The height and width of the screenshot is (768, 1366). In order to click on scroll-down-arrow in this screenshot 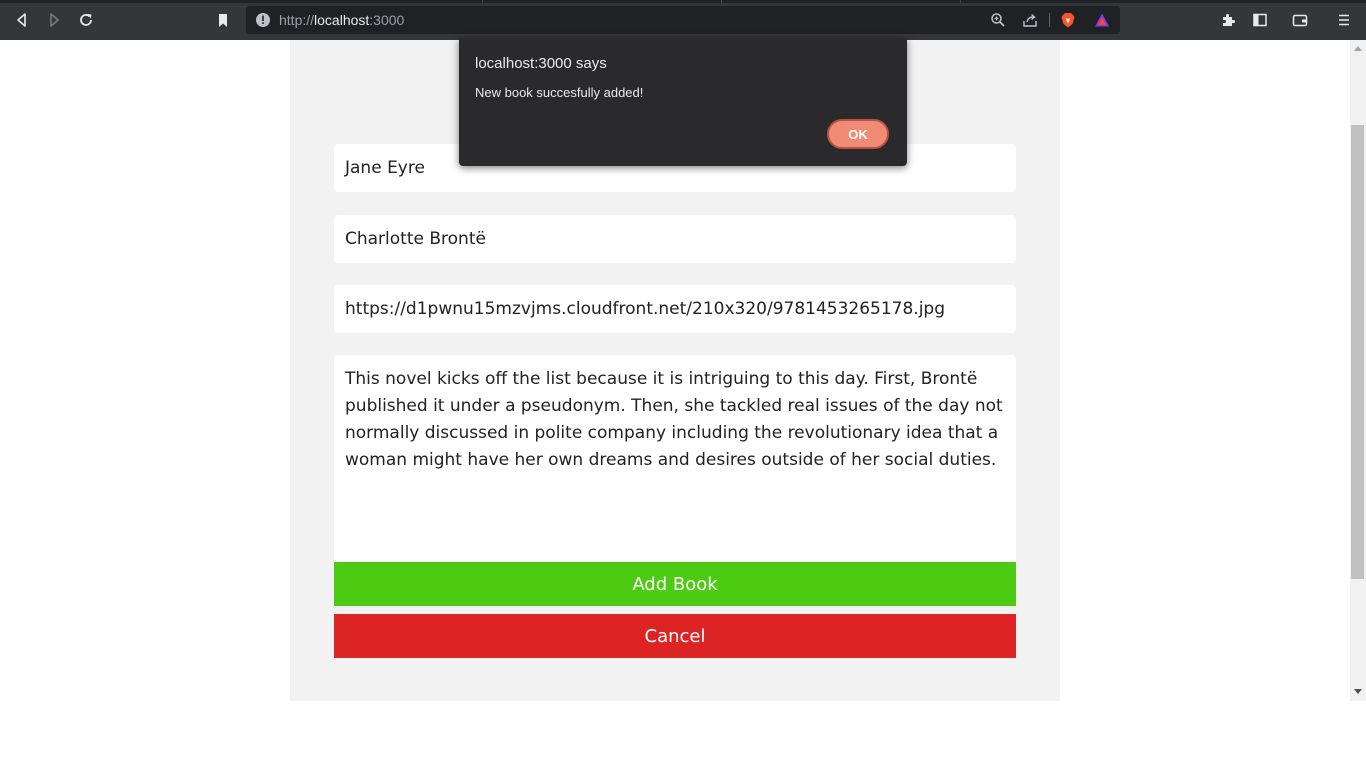, I will do `click(1358, 691)`.